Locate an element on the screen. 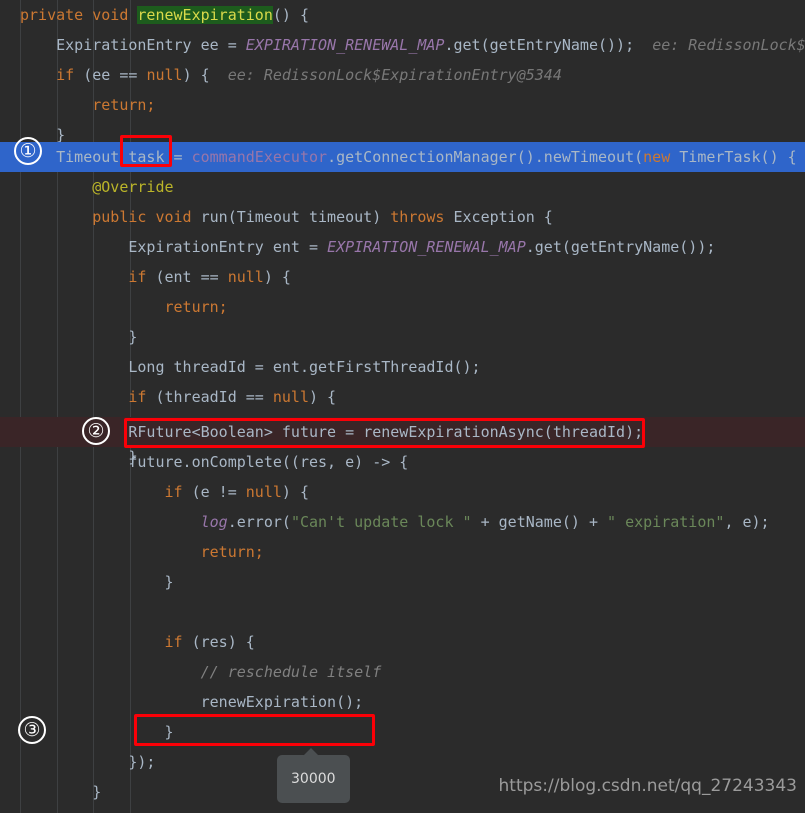  code-line: if (threadId == null) { is located at coordinates (402, 397).